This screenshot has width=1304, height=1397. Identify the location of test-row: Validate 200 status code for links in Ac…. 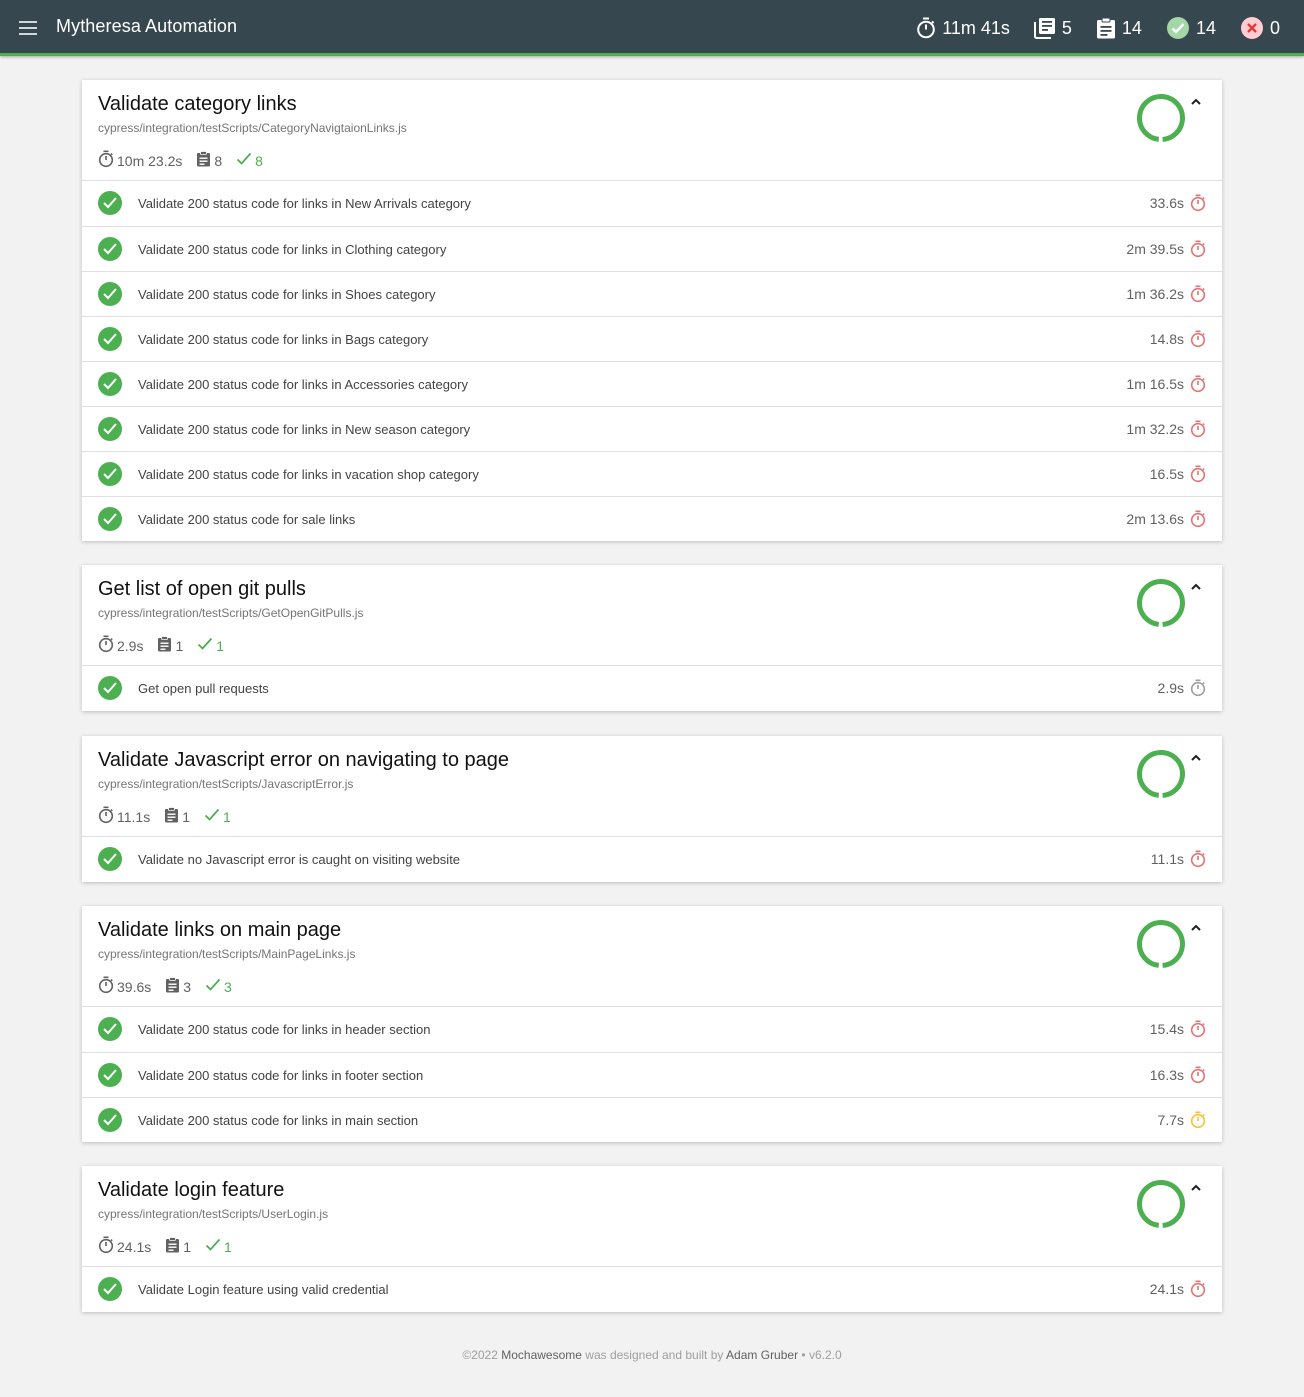
(652, 383).